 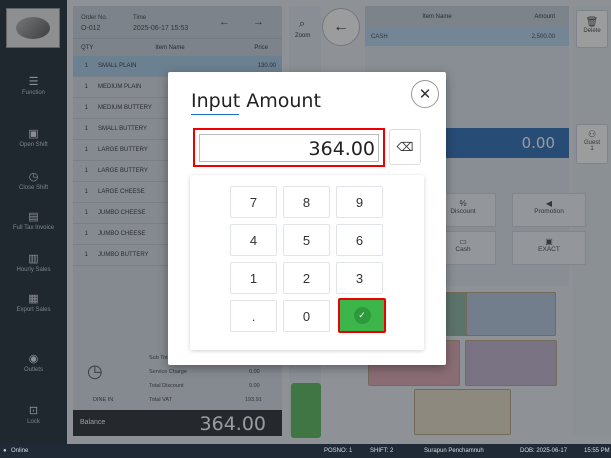 I want to click on close-icon: ✕, so click(x=425, y=94).